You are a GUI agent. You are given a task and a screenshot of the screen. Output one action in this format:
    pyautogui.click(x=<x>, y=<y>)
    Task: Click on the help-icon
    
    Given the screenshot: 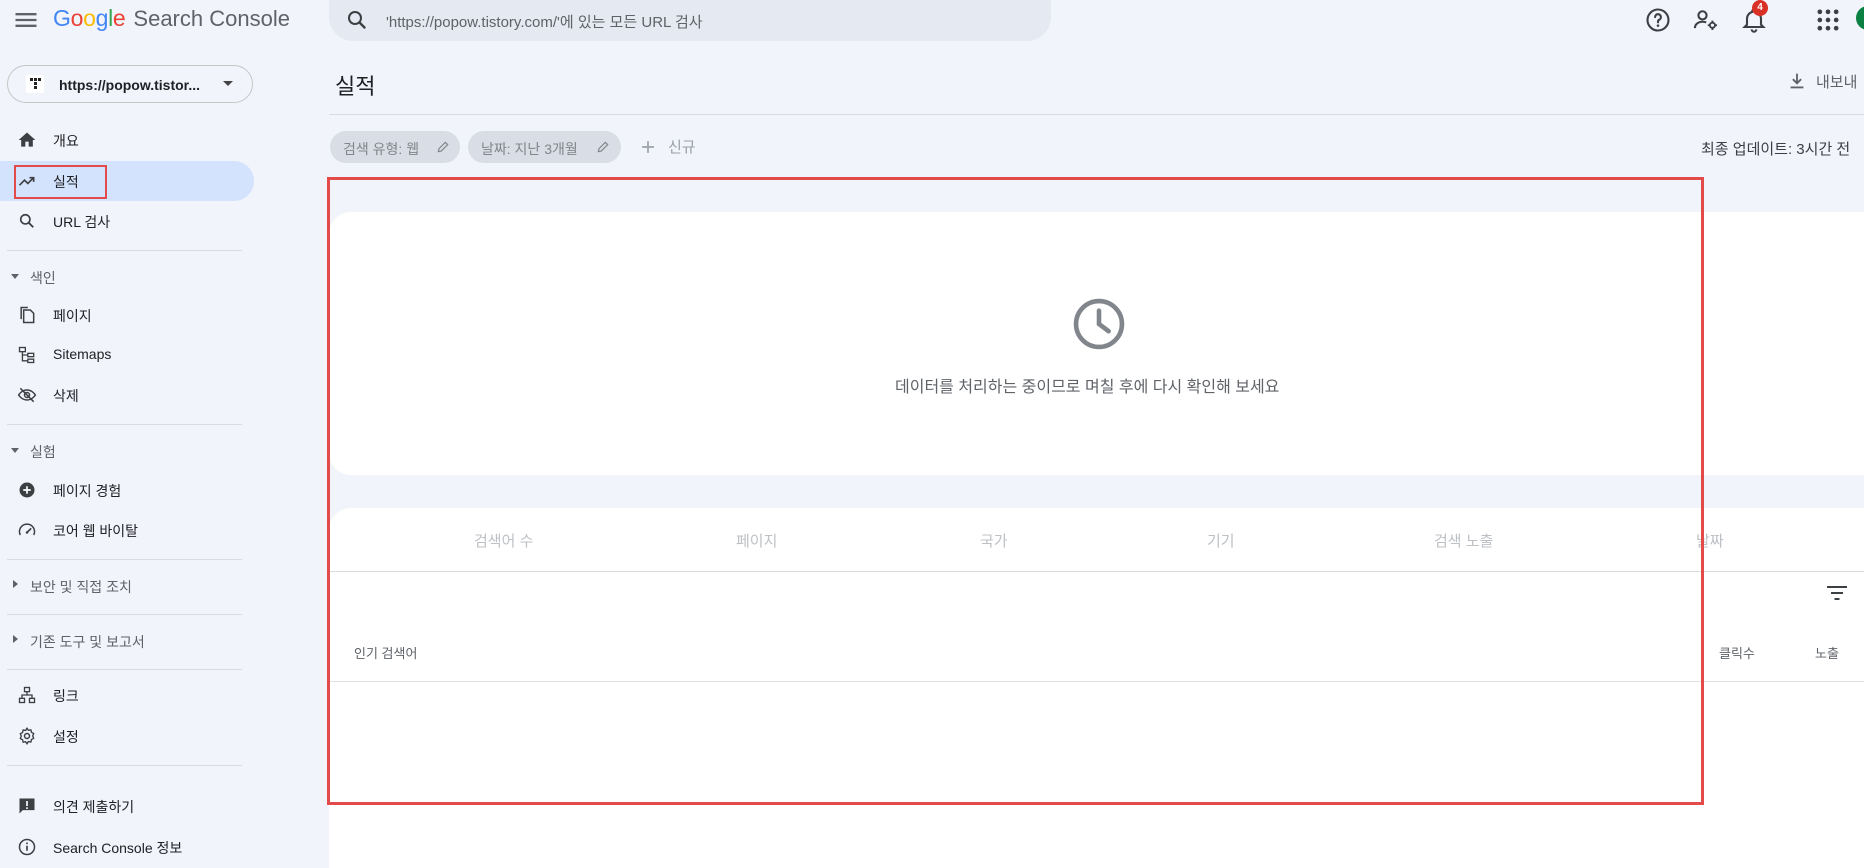 What is the action you would take?
    pyautogui.click(x=1658, y=20)
    